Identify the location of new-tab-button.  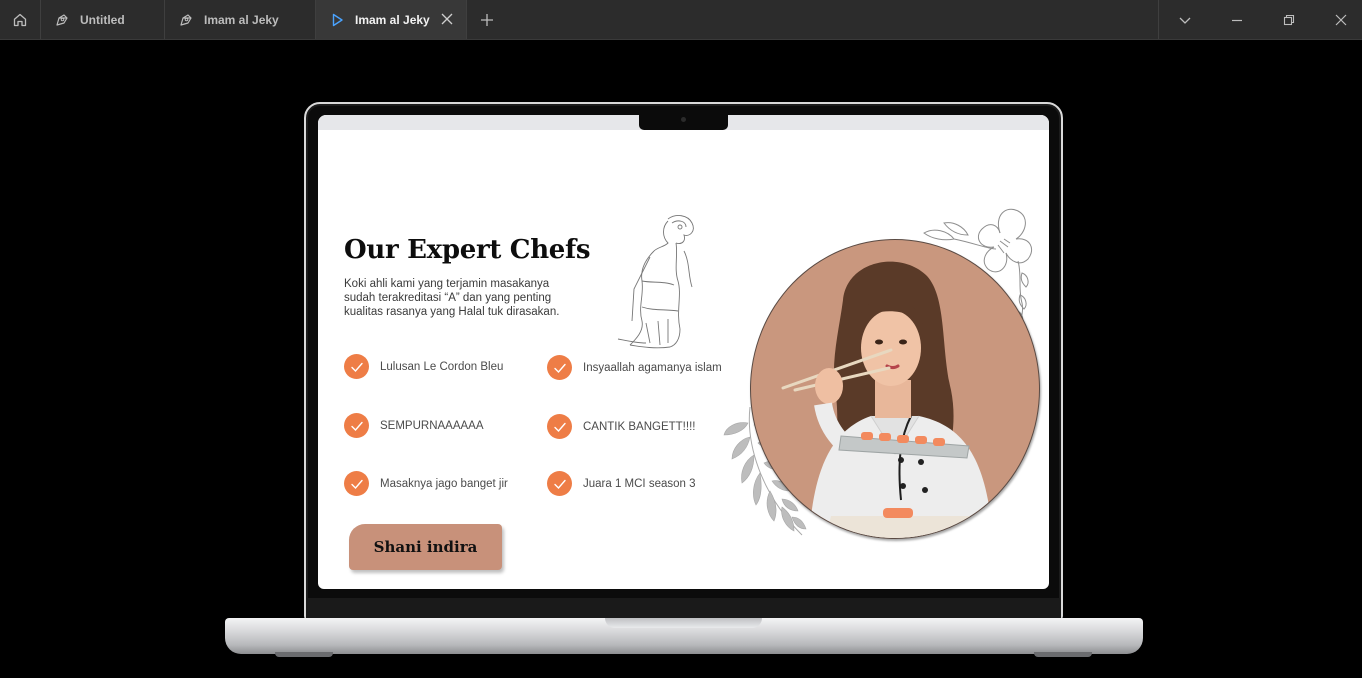
(487, 20).